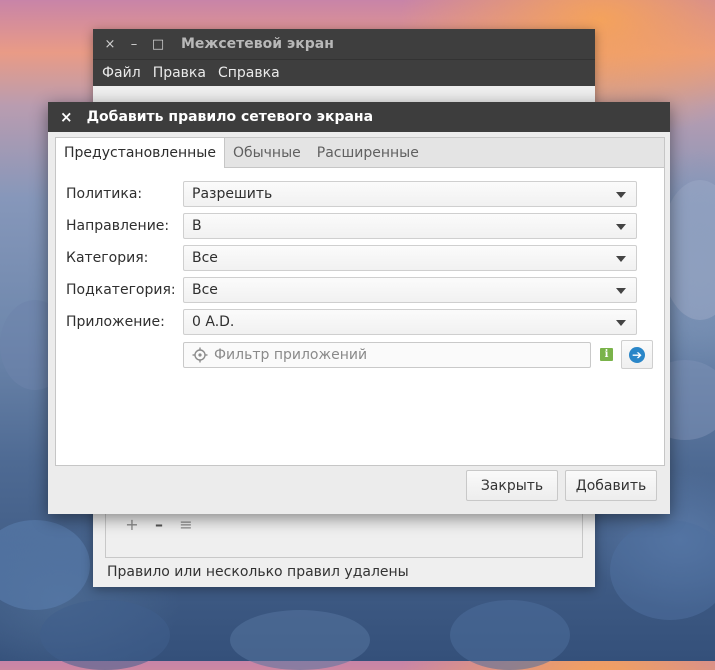 The image size is (715, 670). Describe the element at coordinates (213, 322) in the screenshot. I see `application-value: 0 A.D.` at that location.